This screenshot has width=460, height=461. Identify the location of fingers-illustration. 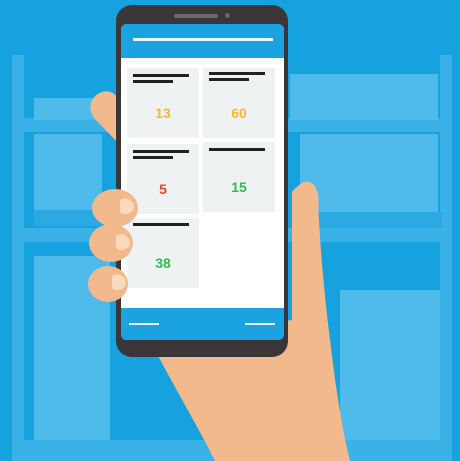
(203, 241).